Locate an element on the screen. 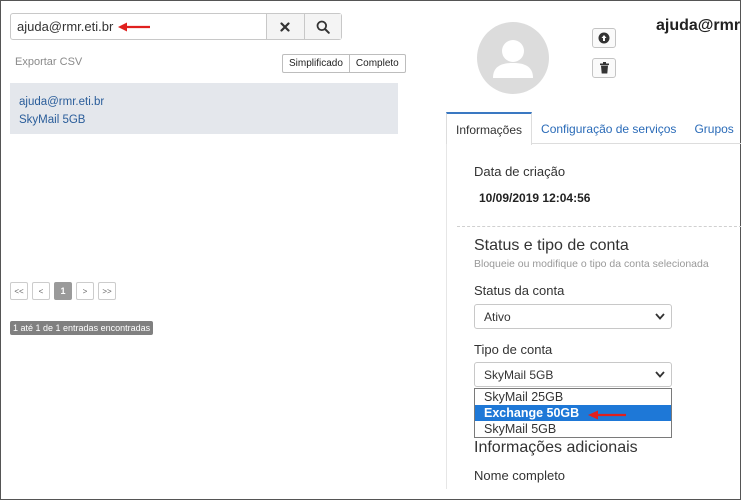  search-icon is located at coordinates (323, 27).